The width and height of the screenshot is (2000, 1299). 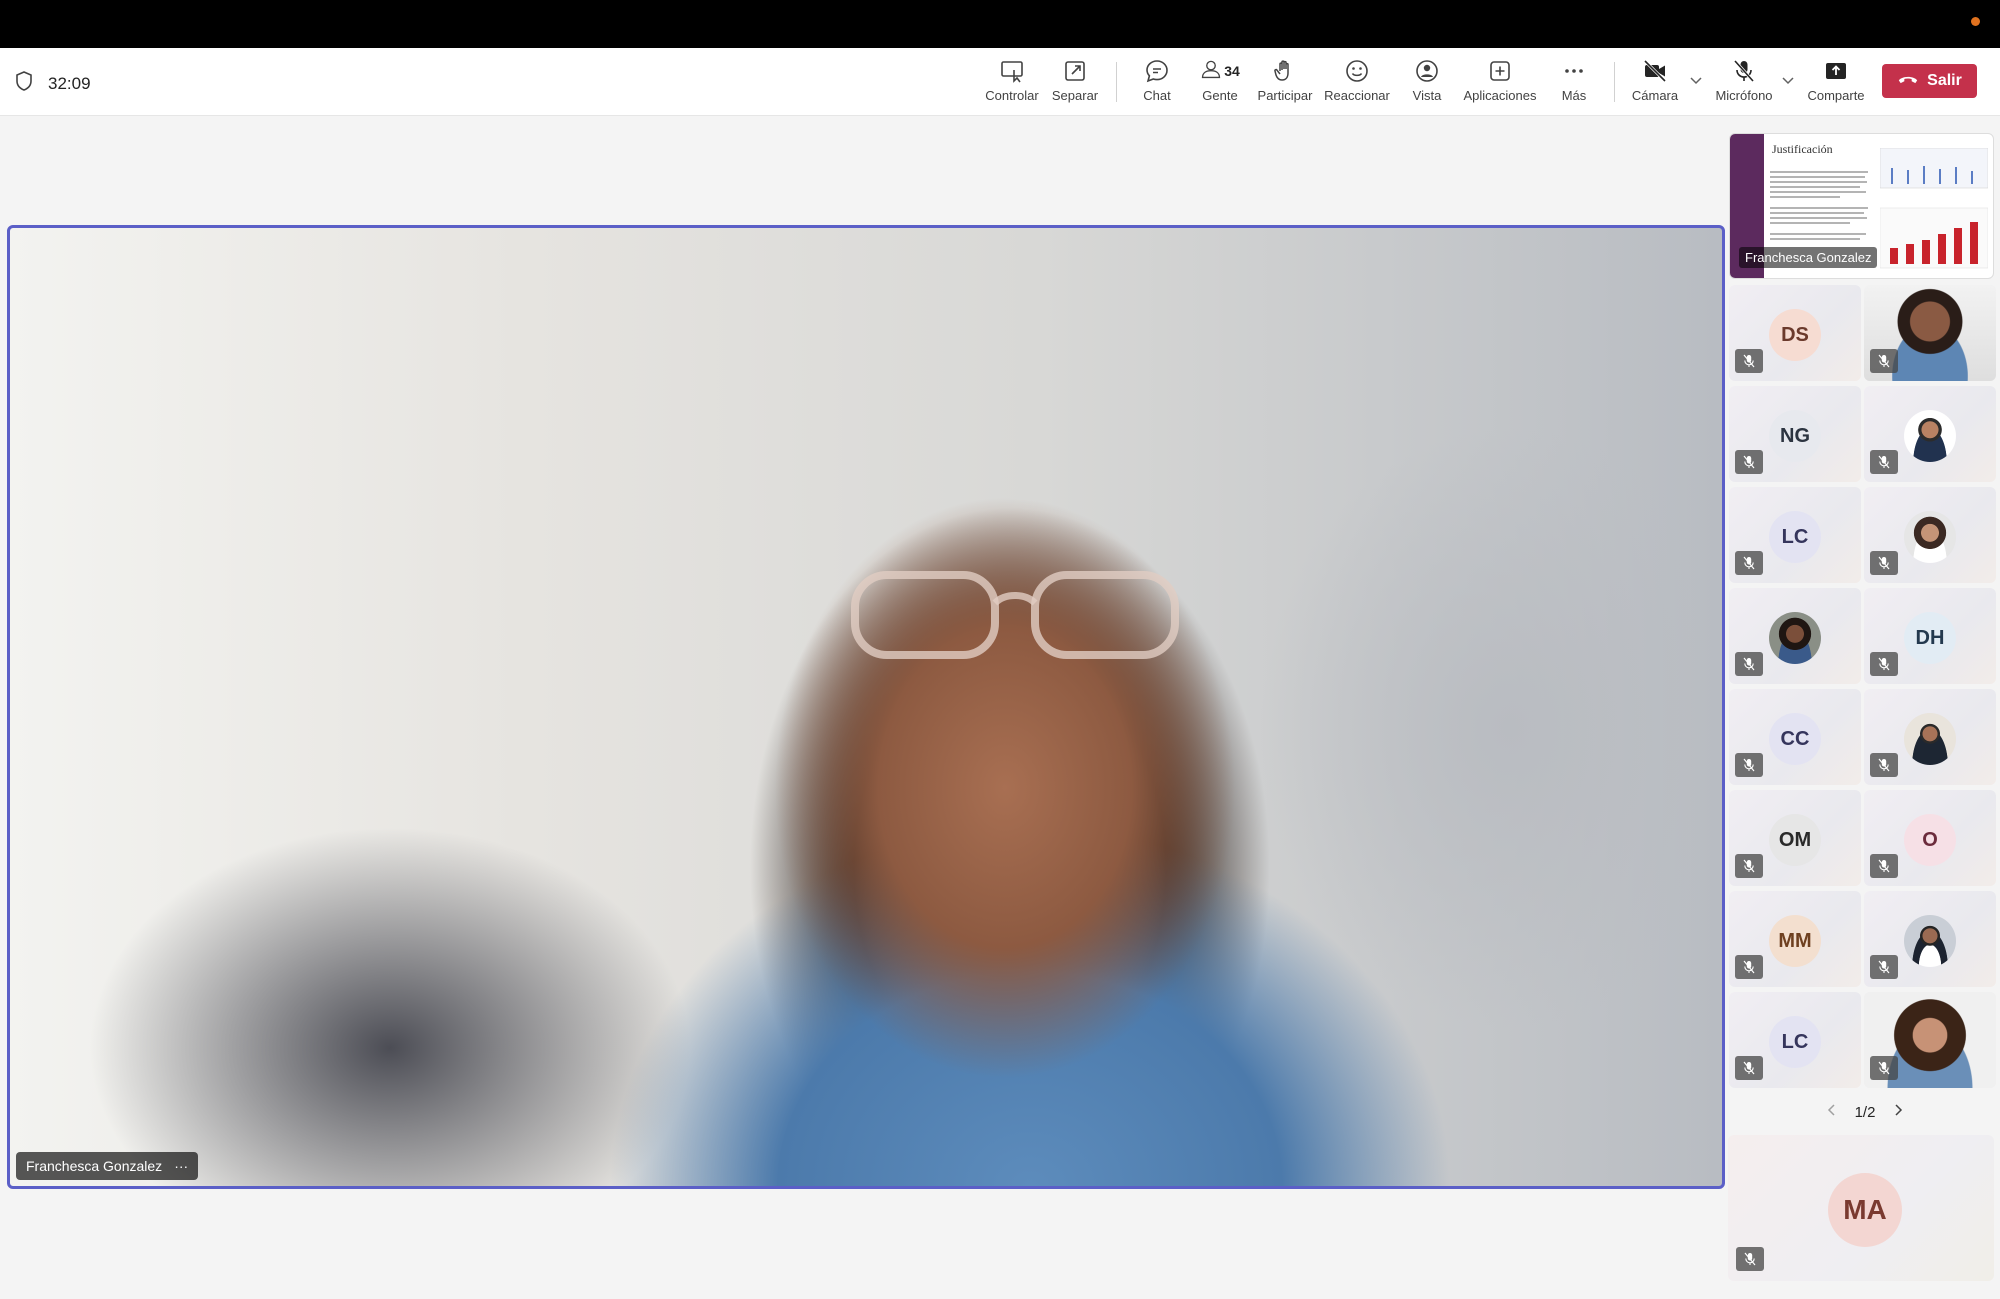 What do you see at coordinates (1655, 71) in the screenshot?
I see `camera-off-icon` at bounding box center [1655, 71].